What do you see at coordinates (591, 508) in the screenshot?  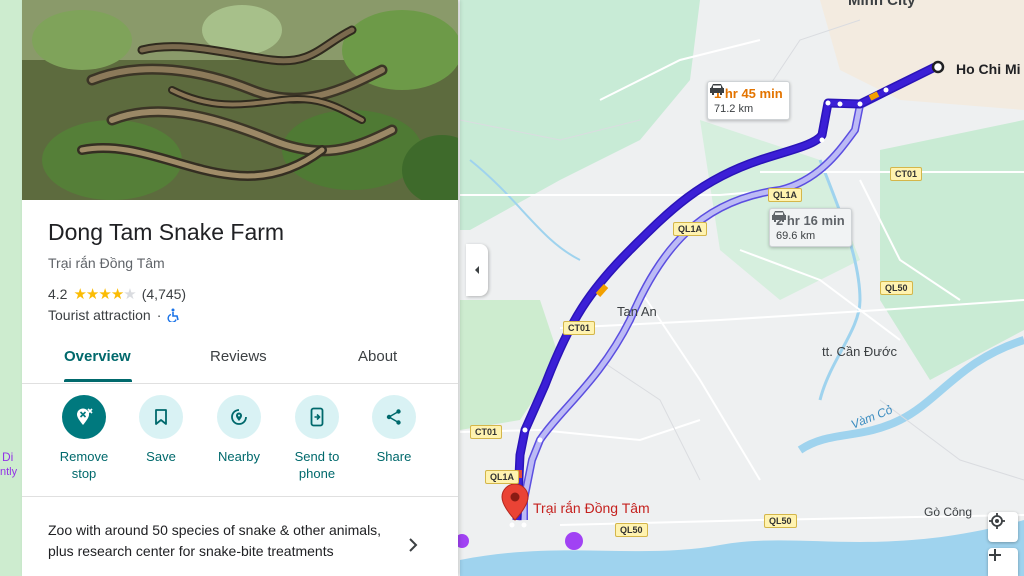 I see `destination-label: Trại rắn Đồng Tâm` at bounding box center [591, 508].